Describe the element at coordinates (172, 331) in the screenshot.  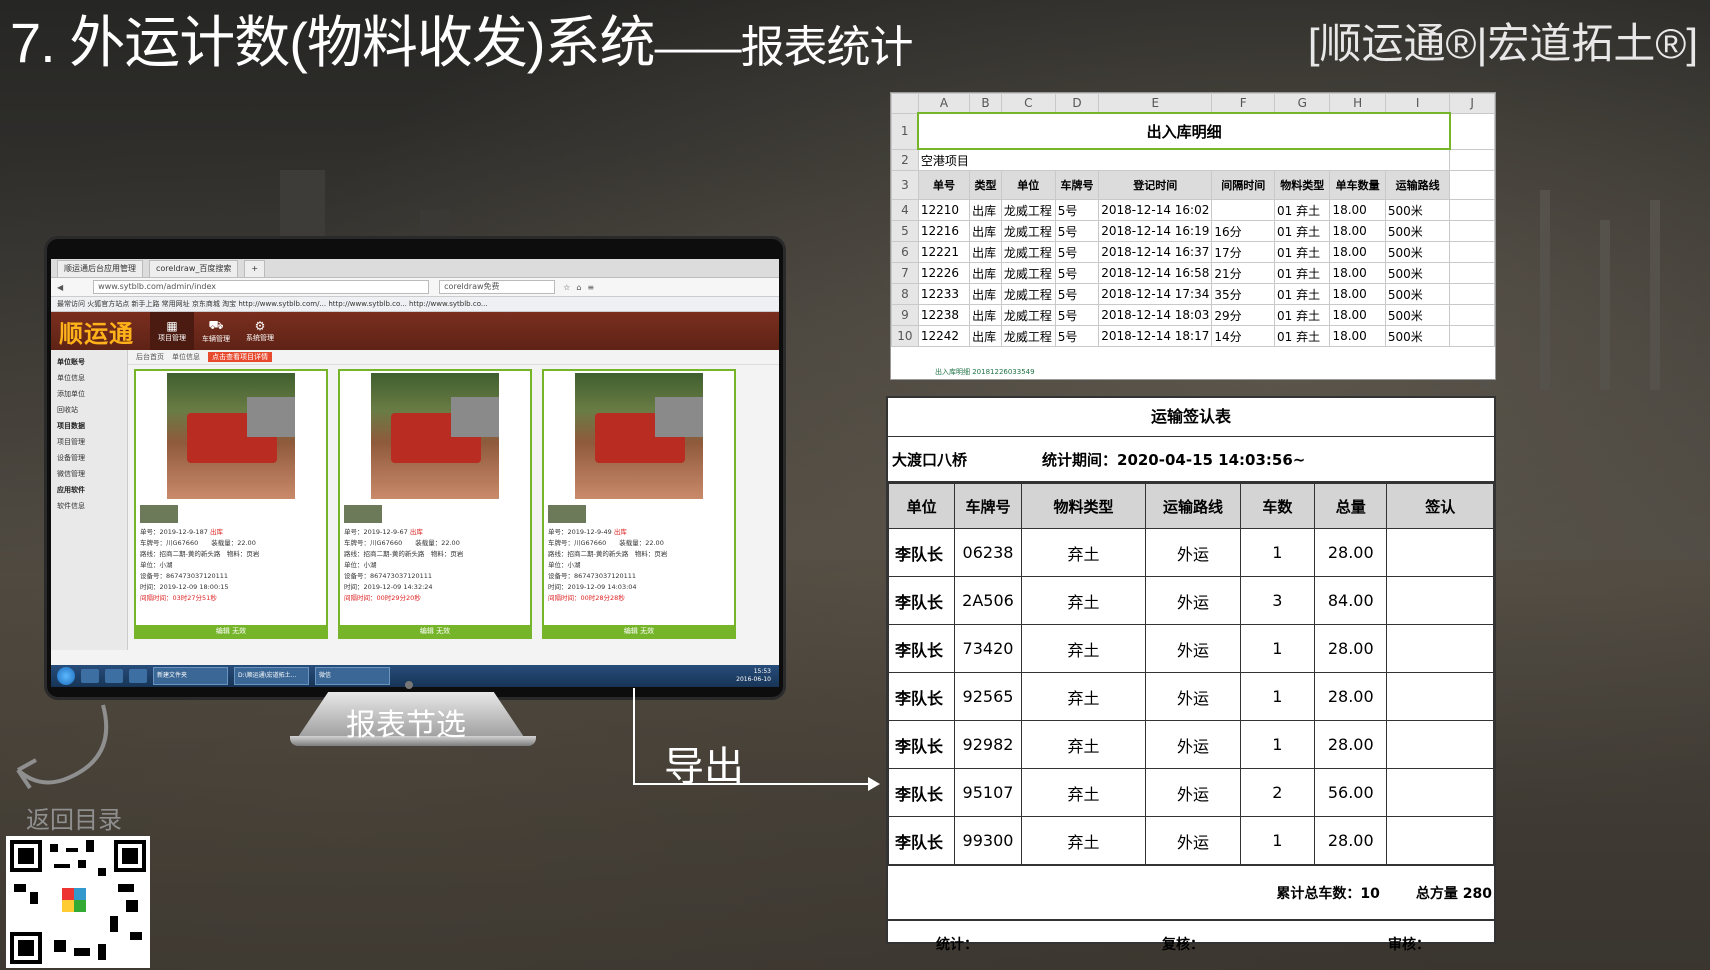
I see `nav-project-management: ▦ 项目管理` at that location.